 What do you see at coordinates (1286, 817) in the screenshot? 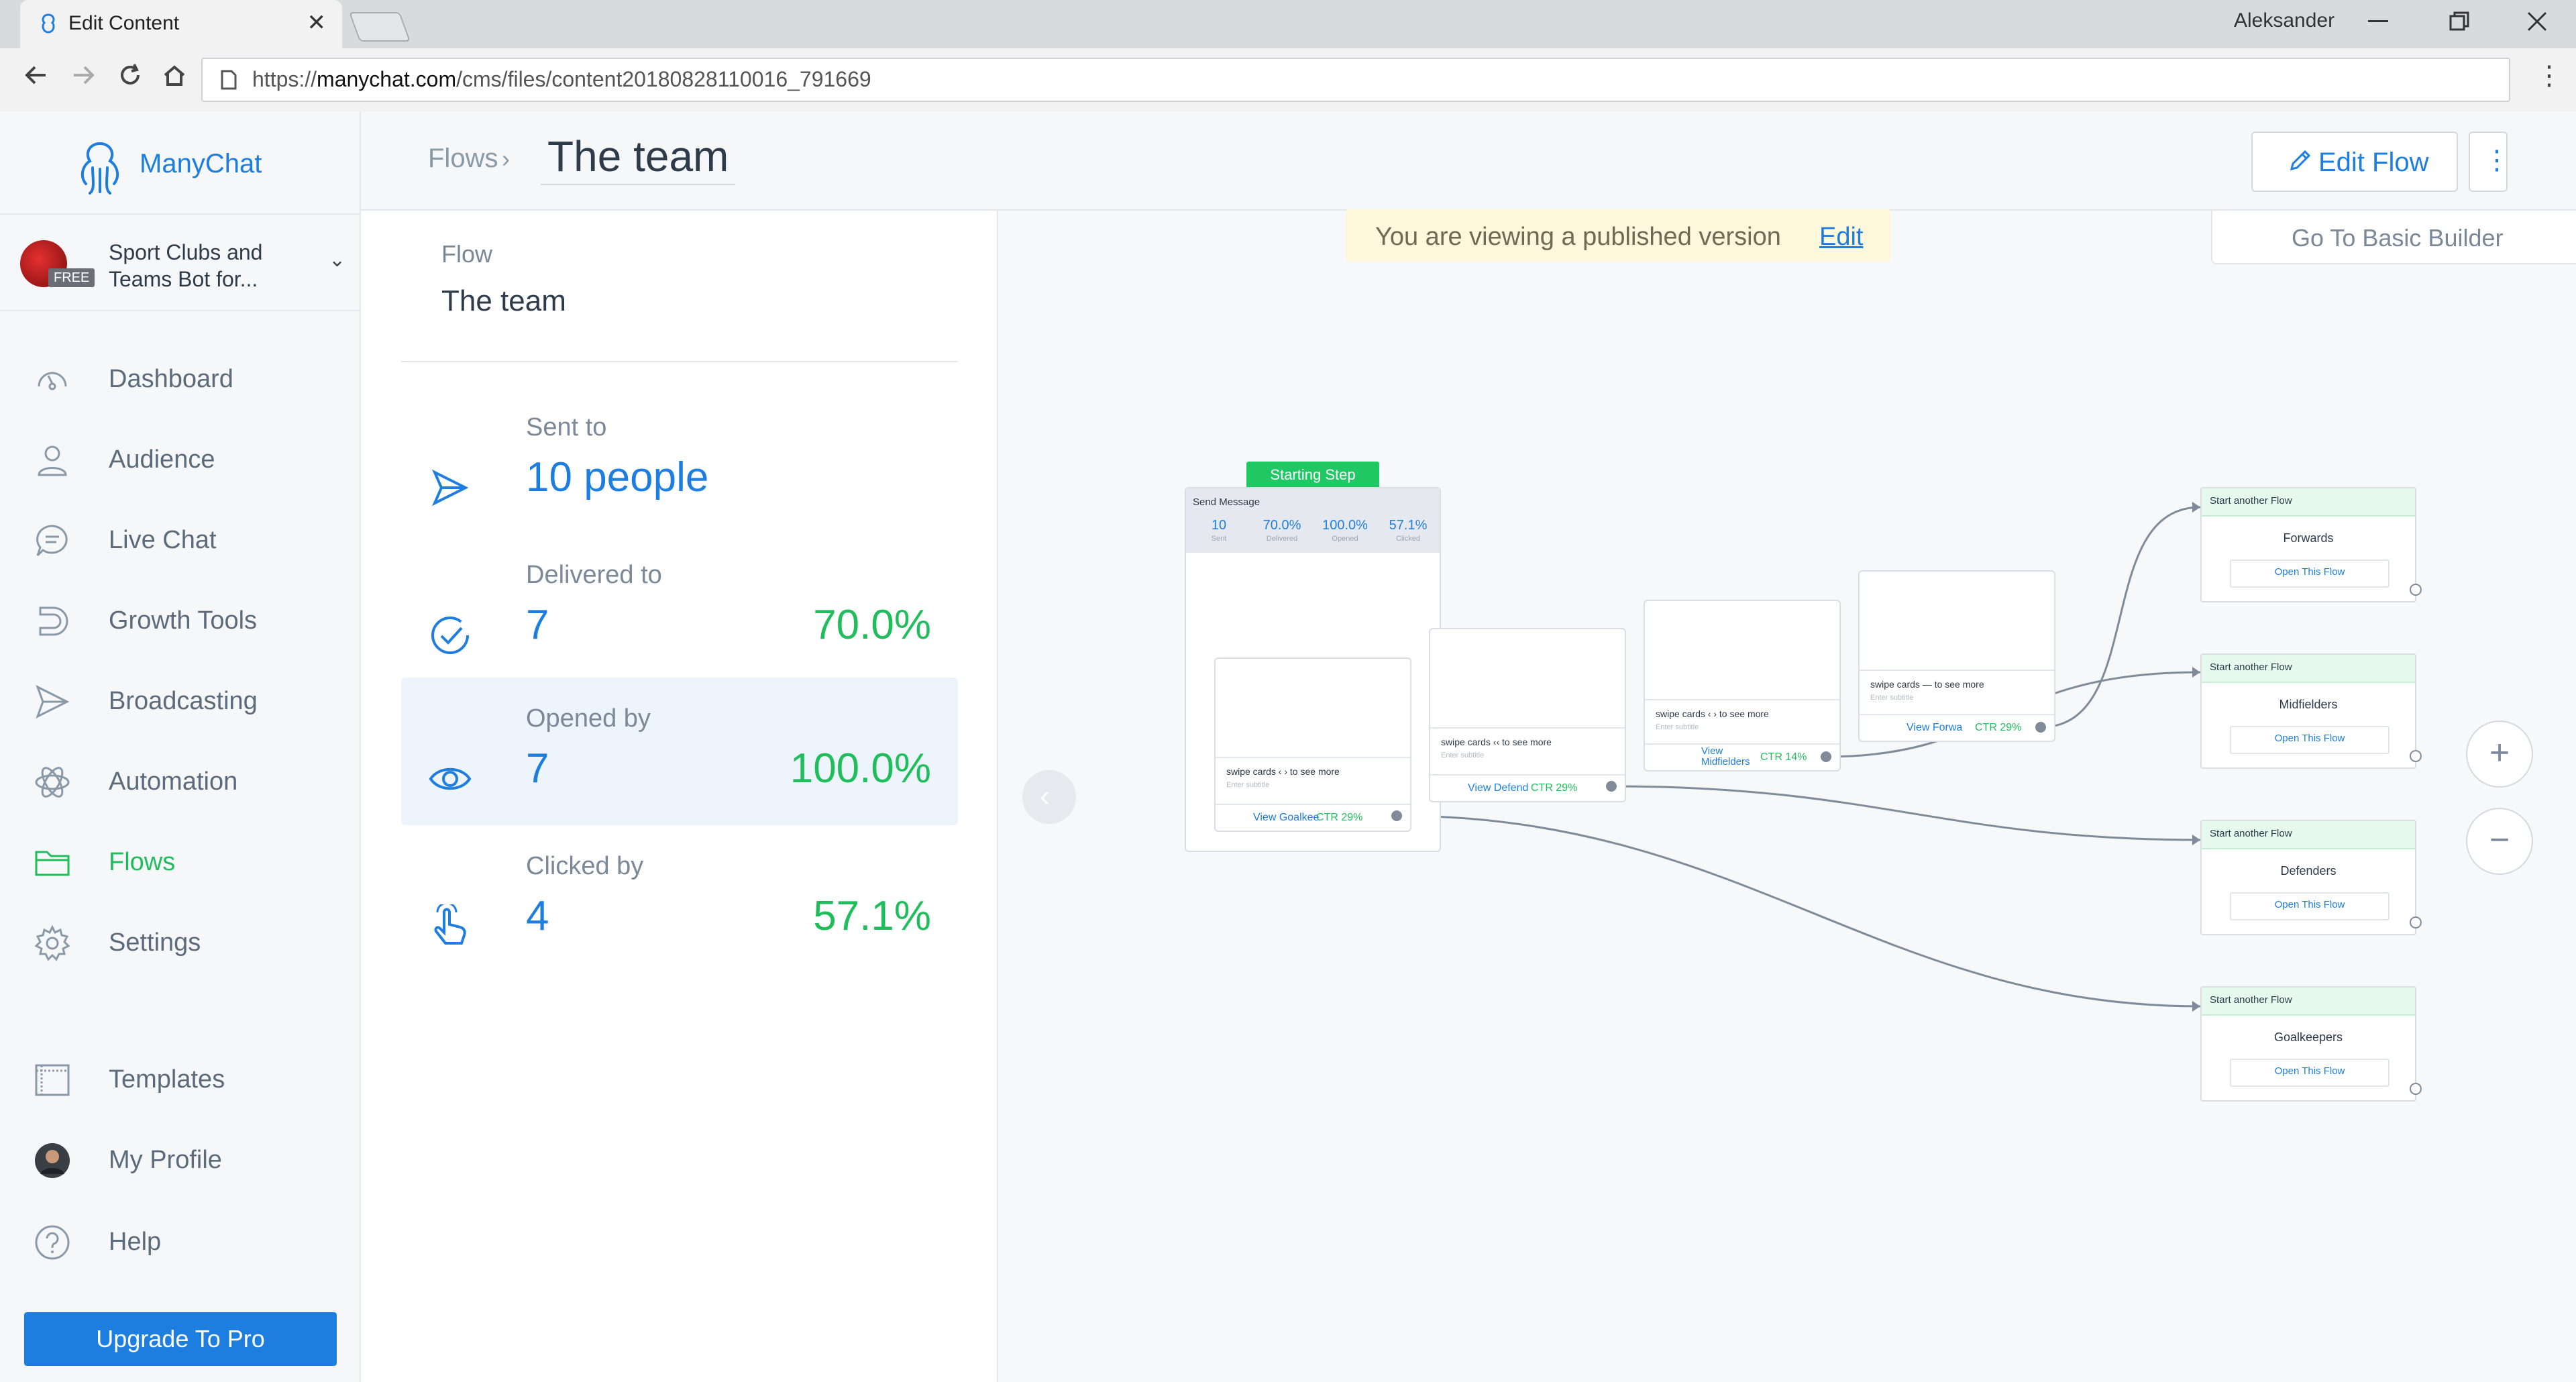
I see `card-button-label: View Goalkee` at bounding box center [1286, 817].